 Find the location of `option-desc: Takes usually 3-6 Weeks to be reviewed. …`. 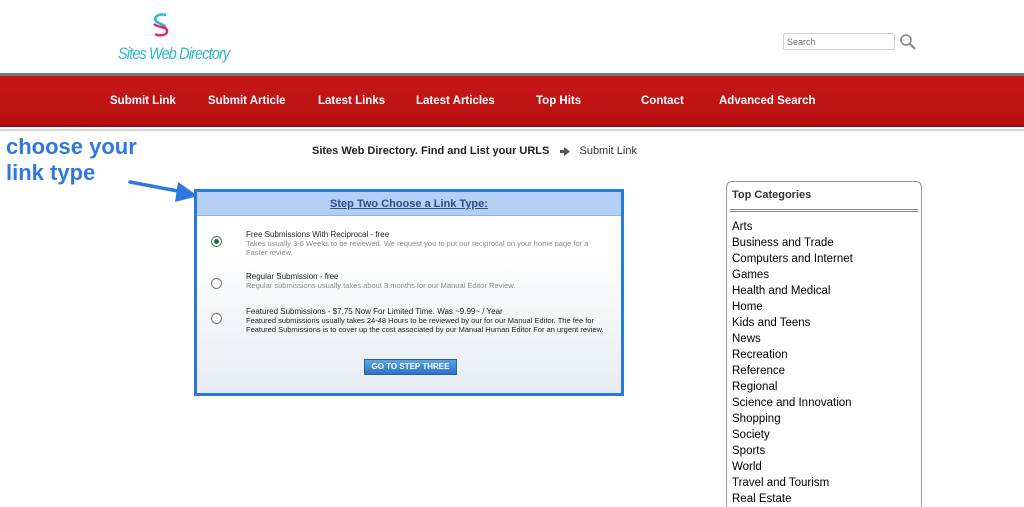

option-desc: Takes usually 3-6 Weeks to be reviewed. … is located at coordinates (417, 248).